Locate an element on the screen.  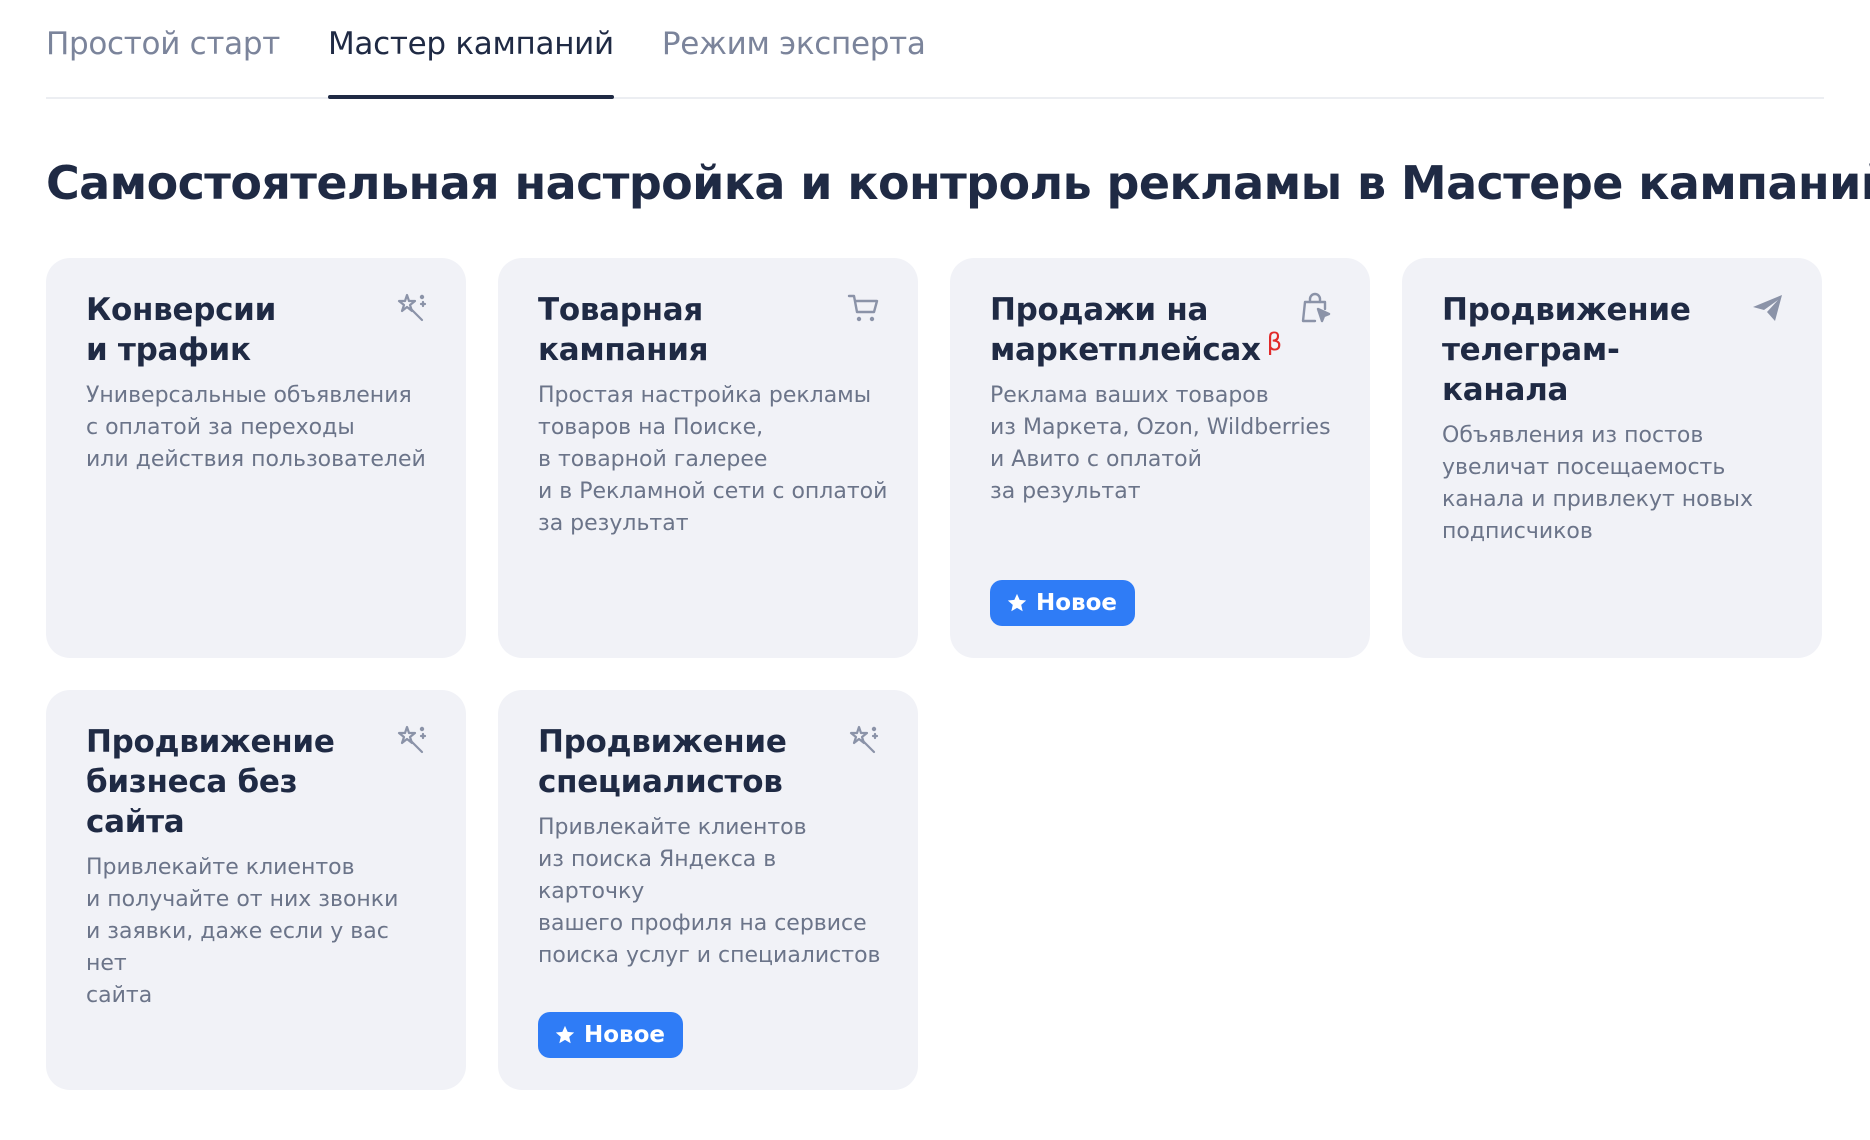
beta-label: β is located at coordinates (1274, 342).